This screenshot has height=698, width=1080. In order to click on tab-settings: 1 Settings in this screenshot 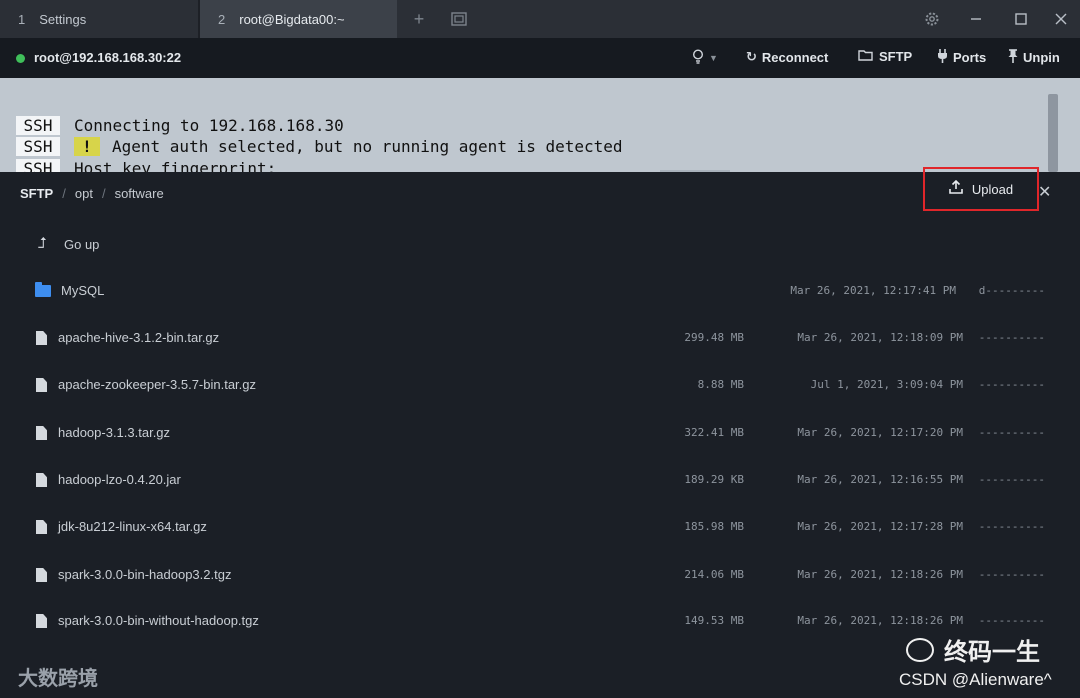, I will do `click(99, 19)`.